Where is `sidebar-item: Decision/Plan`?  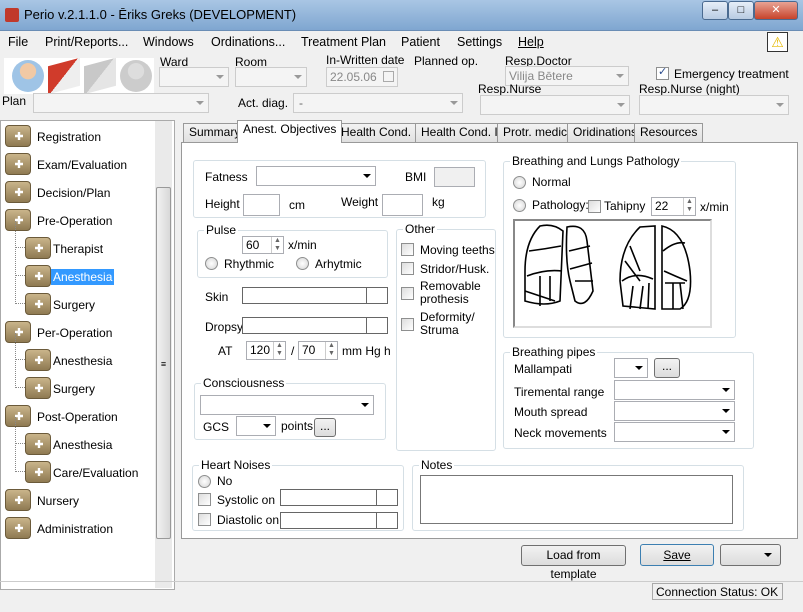
sidebar-item: Decision/Plan is located at coordinates (80, 193).